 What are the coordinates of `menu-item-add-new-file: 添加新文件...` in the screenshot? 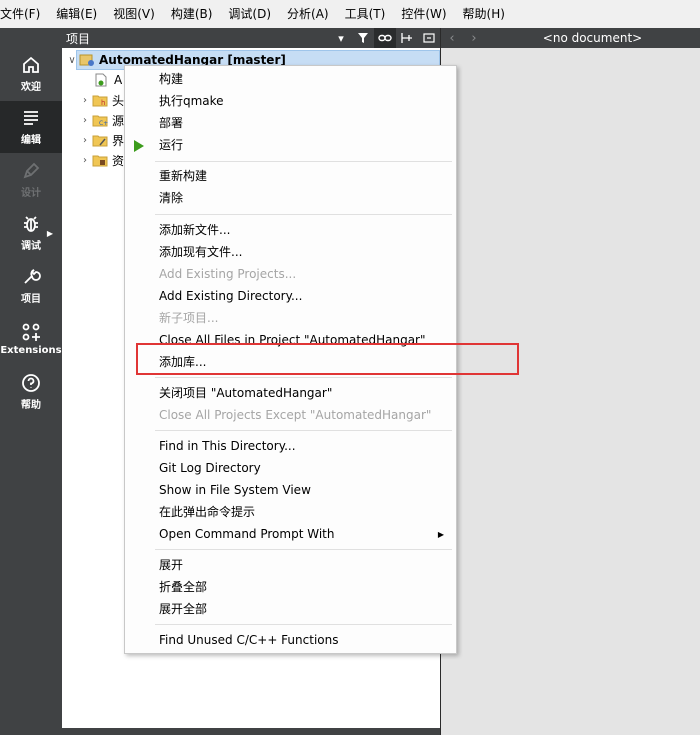 It's located at (194, 230).